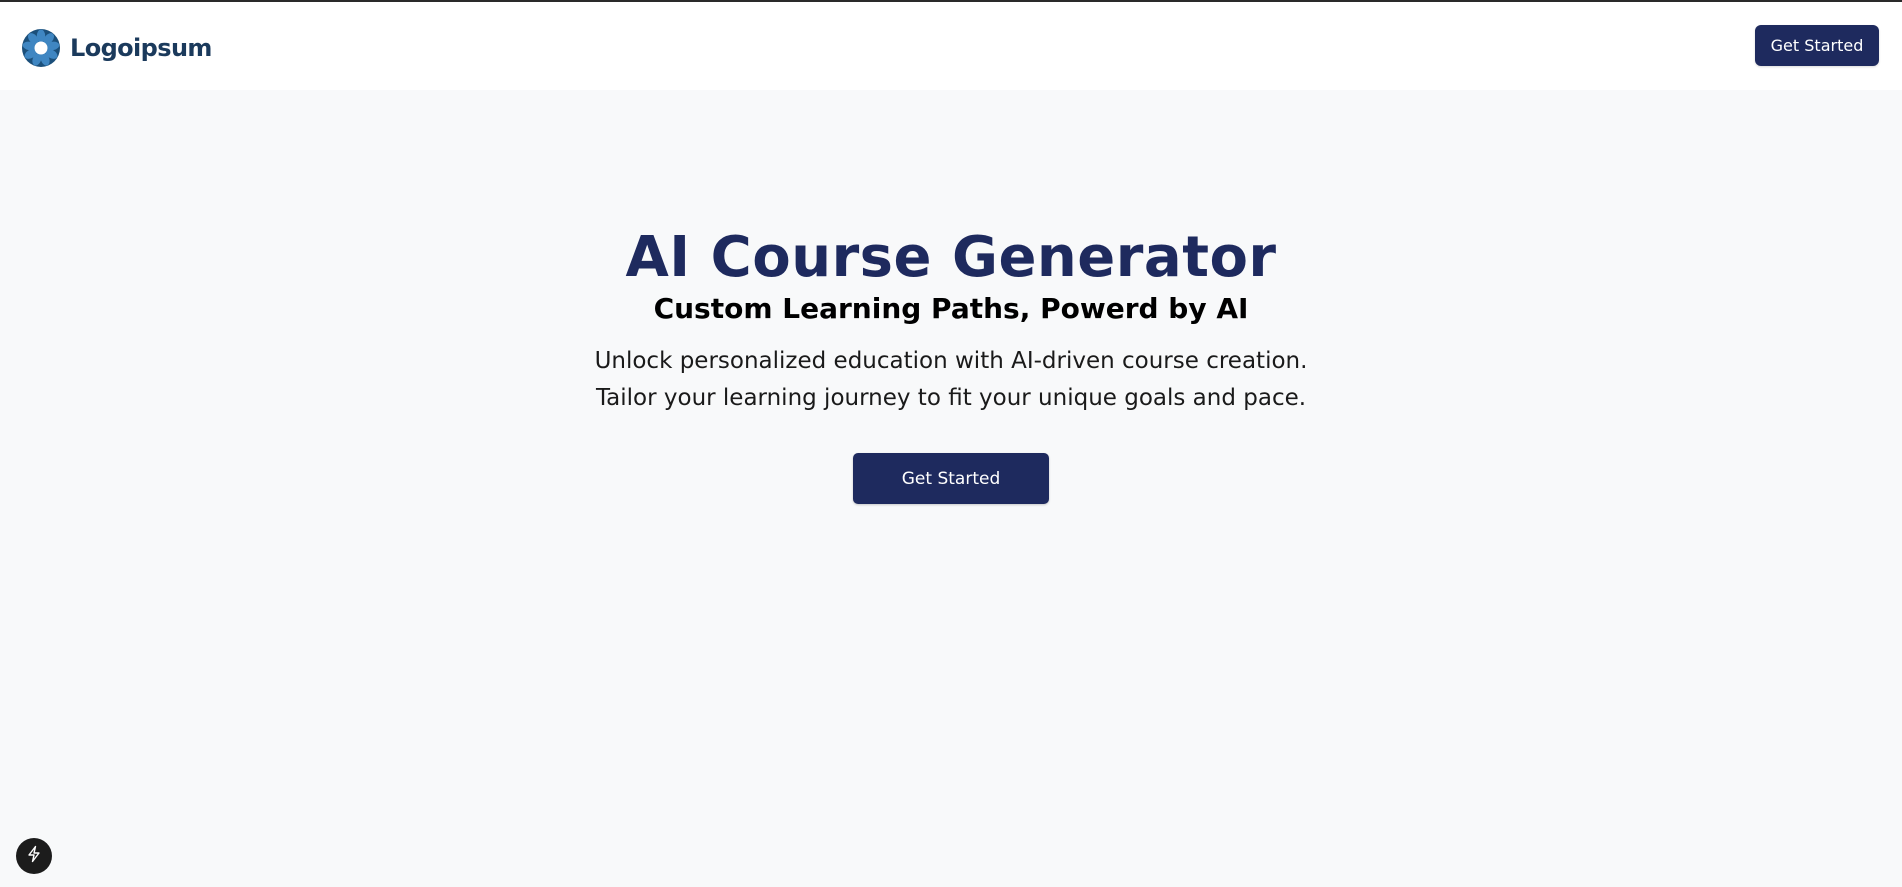  I want to click on lightning-icon, so click(34, 856).